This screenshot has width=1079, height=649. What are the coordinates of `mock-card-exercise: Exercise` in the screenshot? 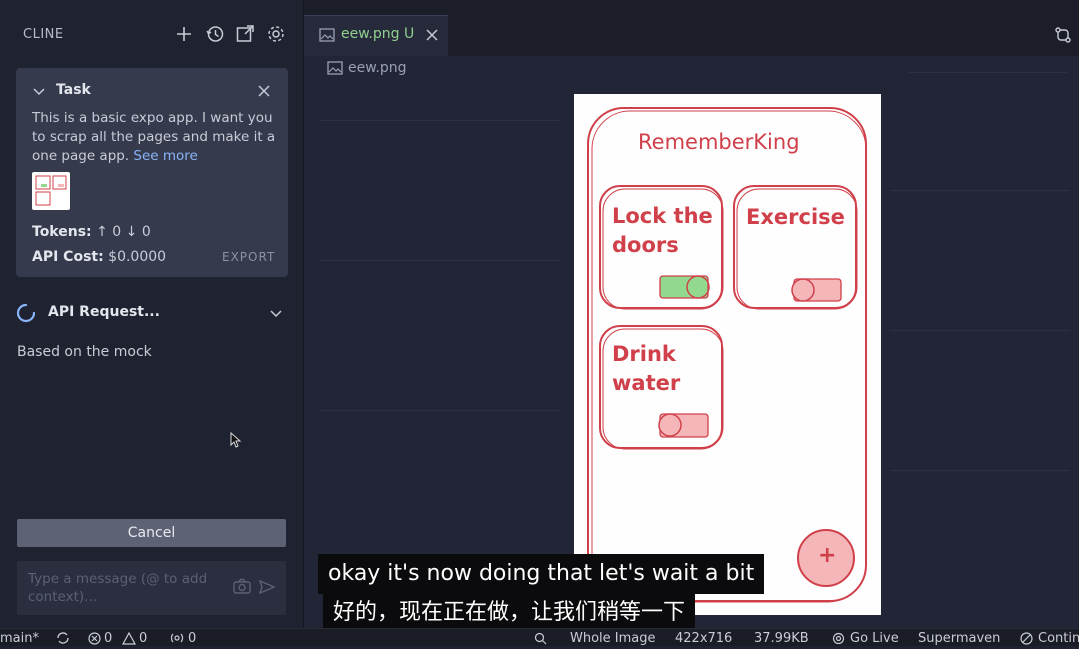 It's located at (795, 217).